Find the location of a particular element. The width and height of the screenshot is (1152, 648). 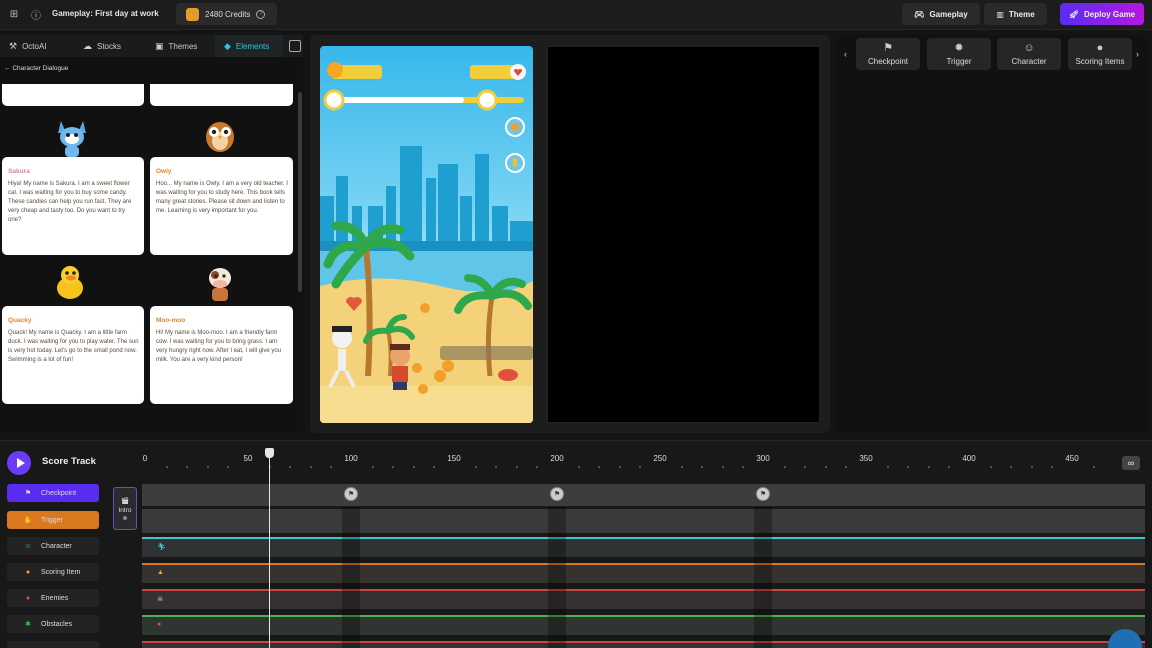

info-icon: ⓘ is located at coordinates (36, 14).